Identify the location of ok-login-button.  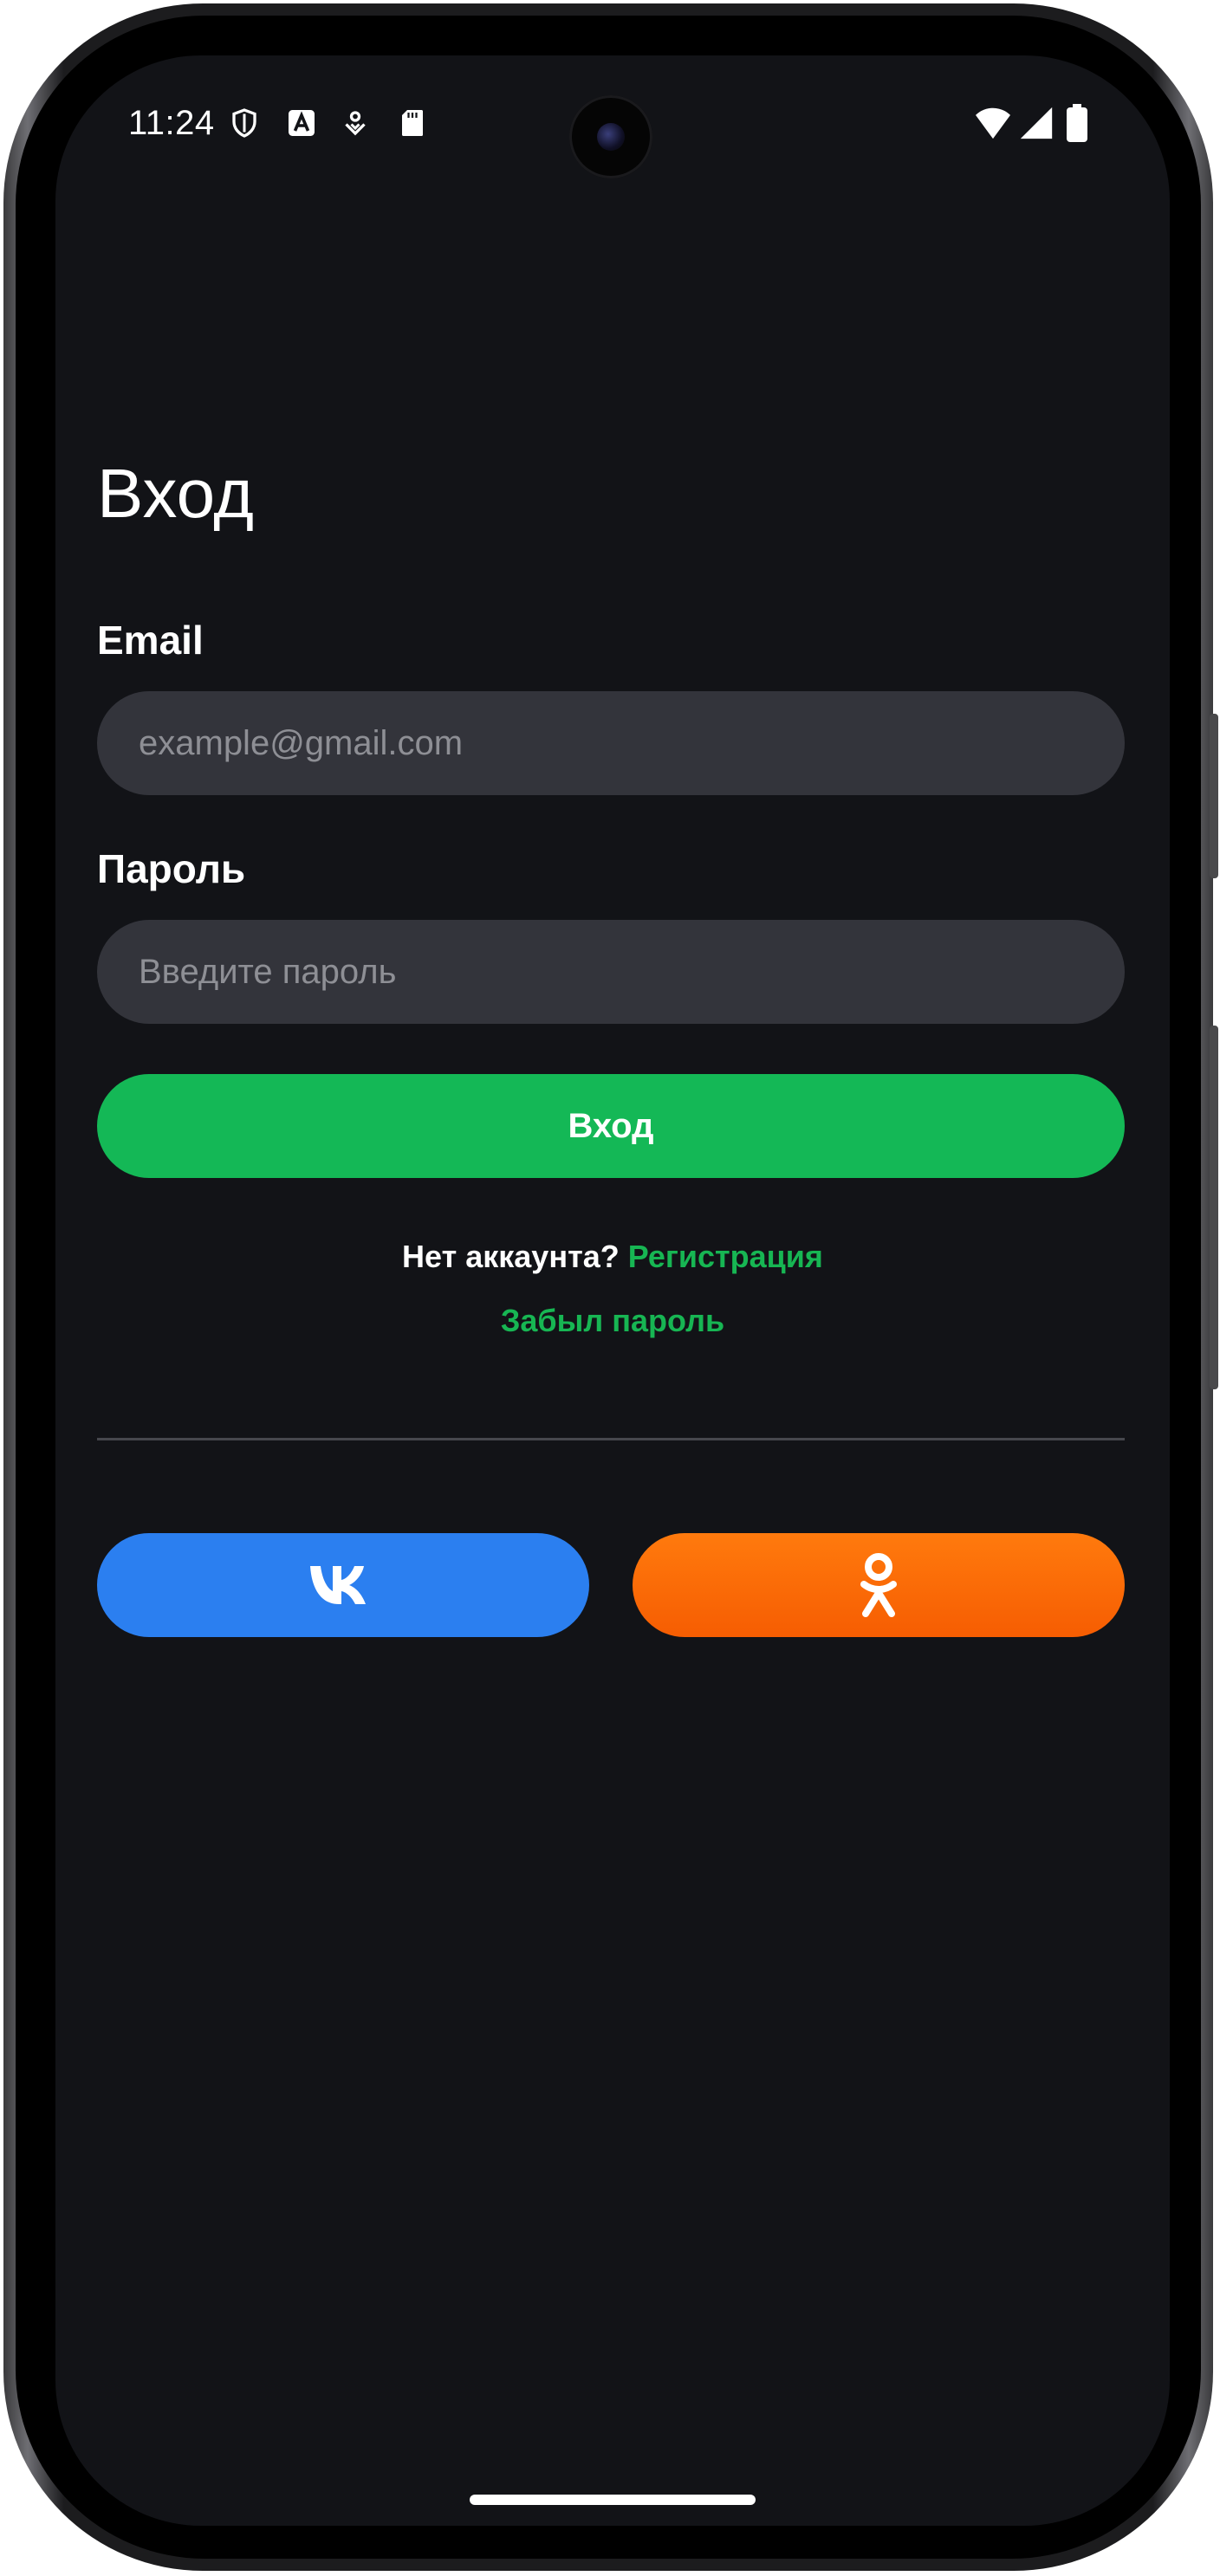
(879, 1585).